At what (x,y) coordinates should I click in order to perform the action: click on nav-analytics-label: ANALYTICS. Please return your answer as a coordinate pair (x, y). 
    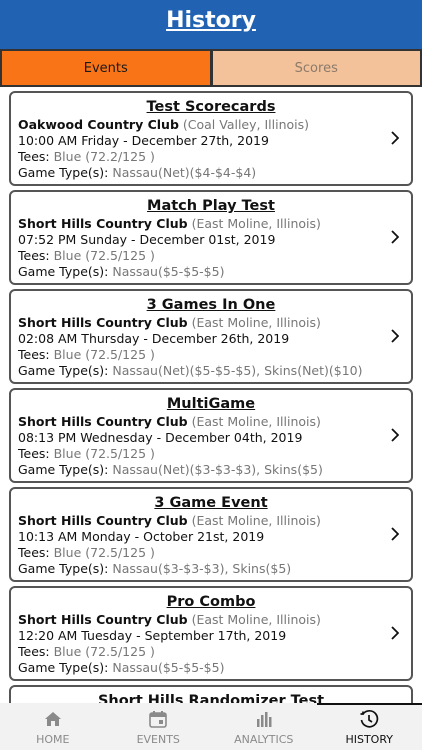
    Looking at the image, I should click on (264, 739).